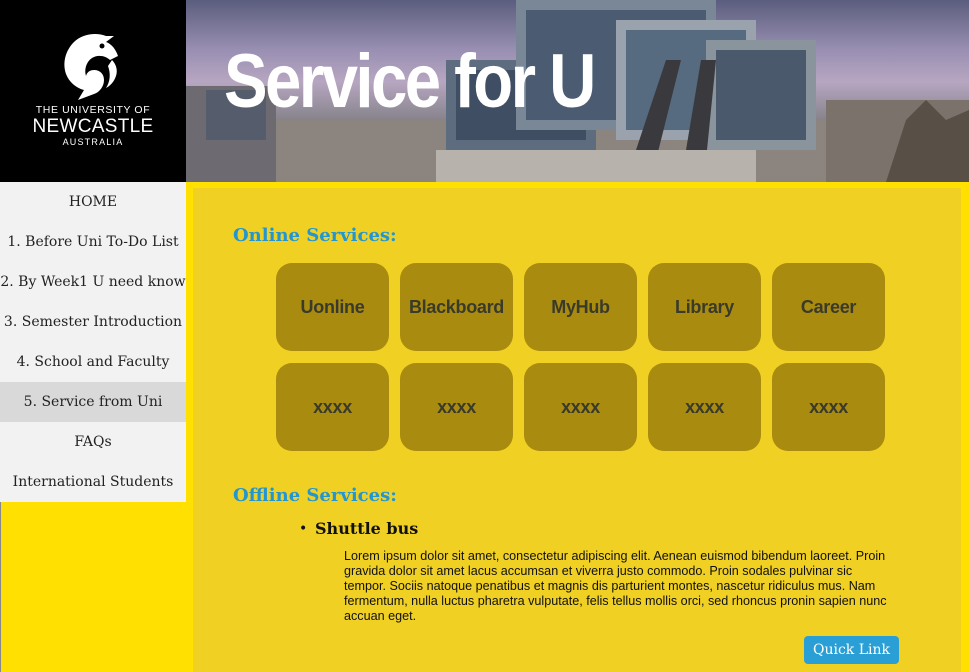 Image resolution: width=969 pixels, height=672 pixels. I want to click on sidebar-item-semester: 3. Semester Introduction, so click(93, 322).